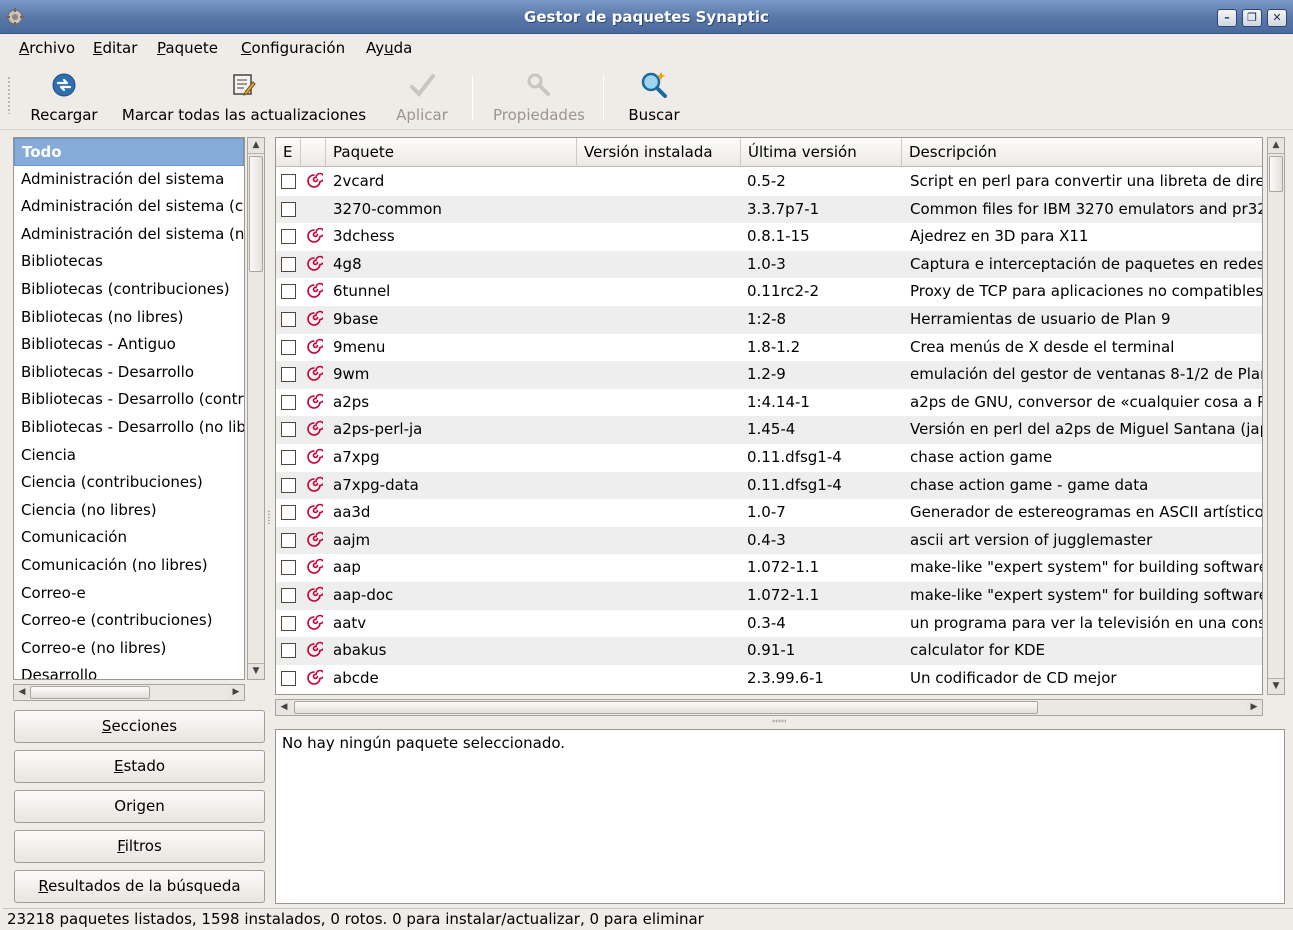 The image size is (1293, 930). Describe the element at coordinates (1227, 18) in the screenshot. I see `minimize-icon: –` at that location.